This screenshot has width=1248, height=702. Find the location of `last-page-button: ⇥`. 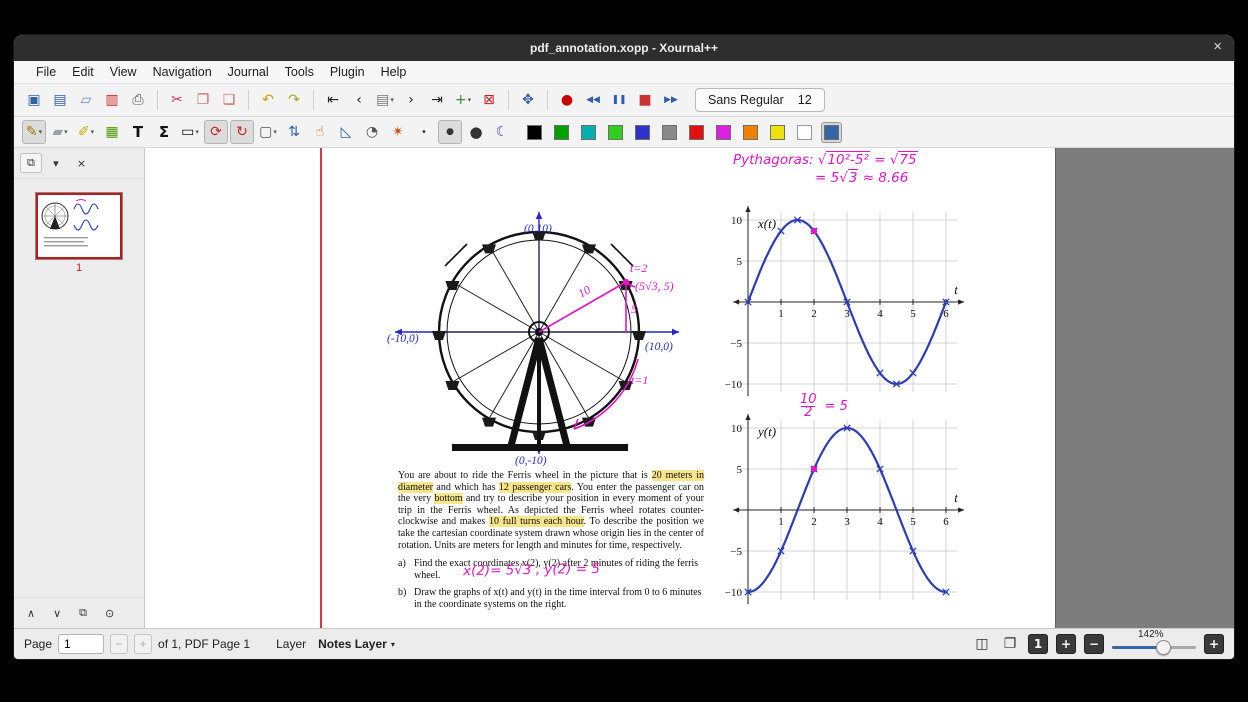

last-page-button: ⇥ is located at coordinates (437, 100).